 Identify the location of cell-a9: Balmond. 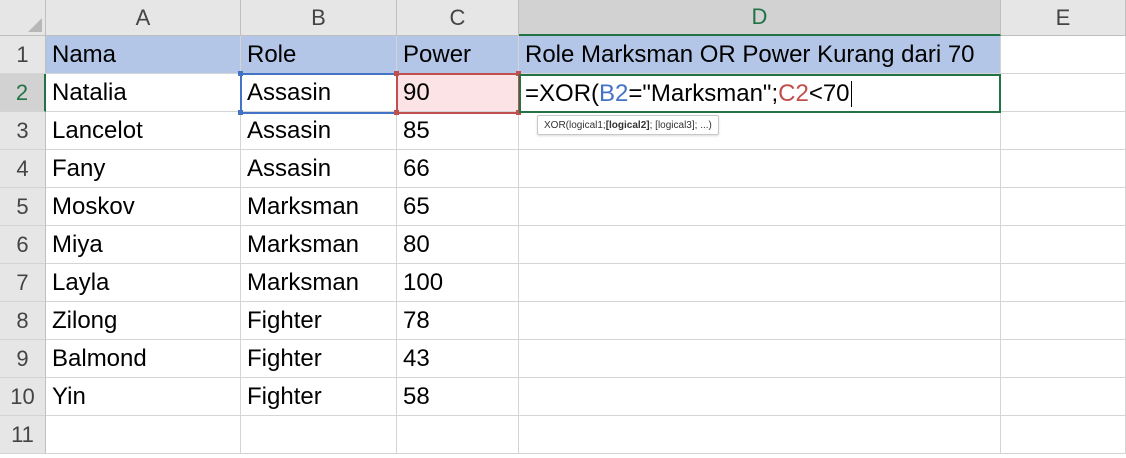
(143, 359).